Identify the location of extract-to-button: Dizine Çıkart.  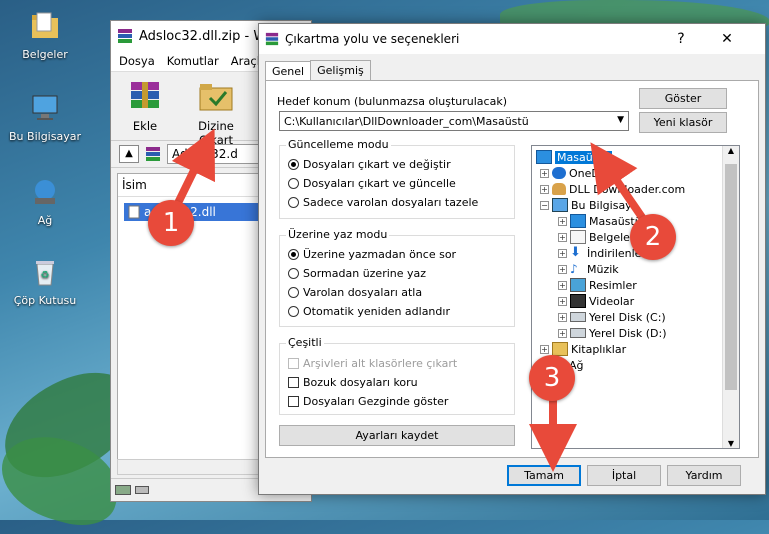
(216, 113).